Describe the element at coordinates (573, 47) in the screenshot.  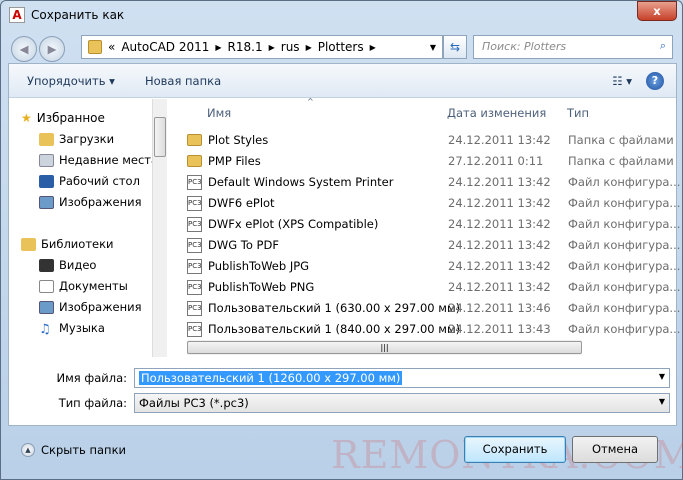
I see `search-input: Поиск: Plotters ⌕` at that location.